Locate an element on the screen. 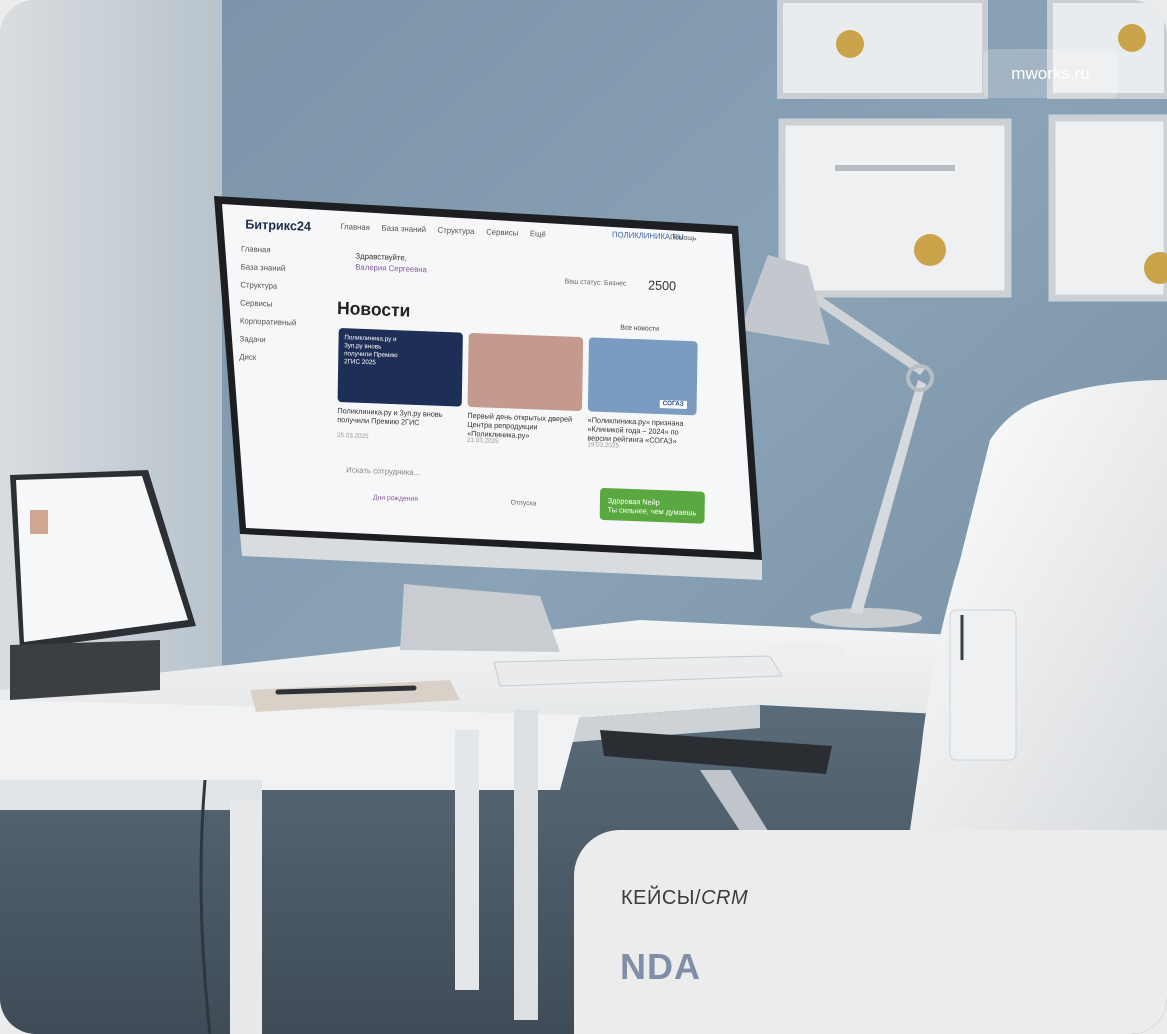  category-label: КЕЙСЫ/ is located at coordinates (661, 898).